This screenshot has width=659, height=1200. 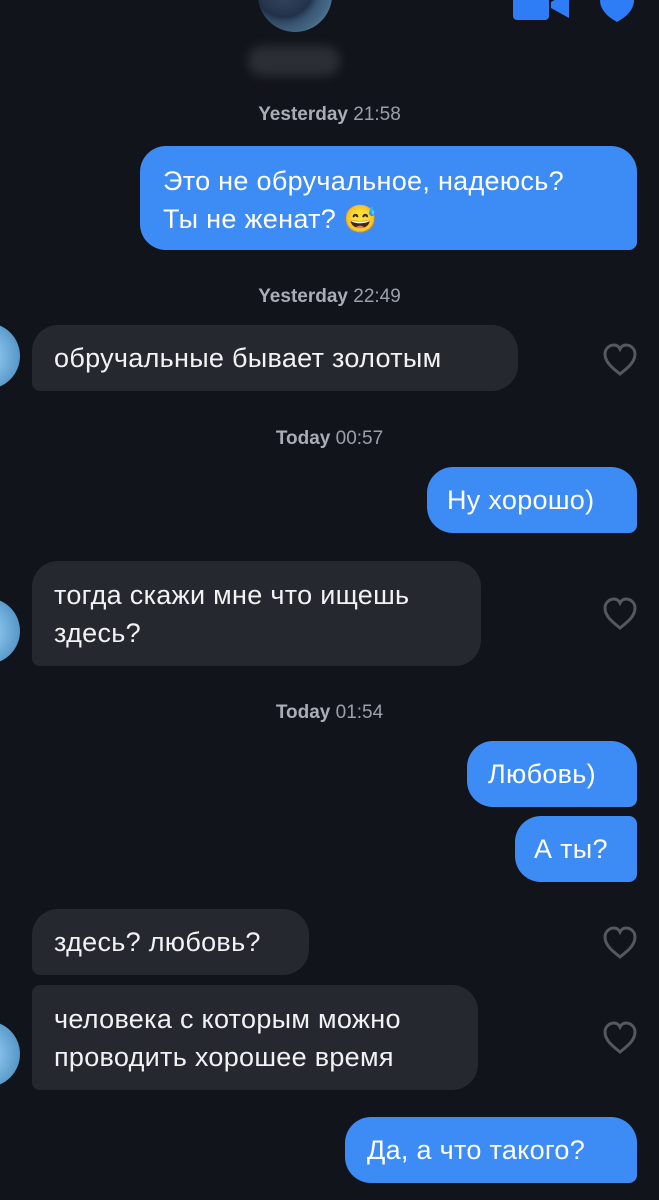 What do you see at coordinates (521, 500) in the screenshot?
I see `message-line: Ну хорошо)` at bounding box center [521, 500].